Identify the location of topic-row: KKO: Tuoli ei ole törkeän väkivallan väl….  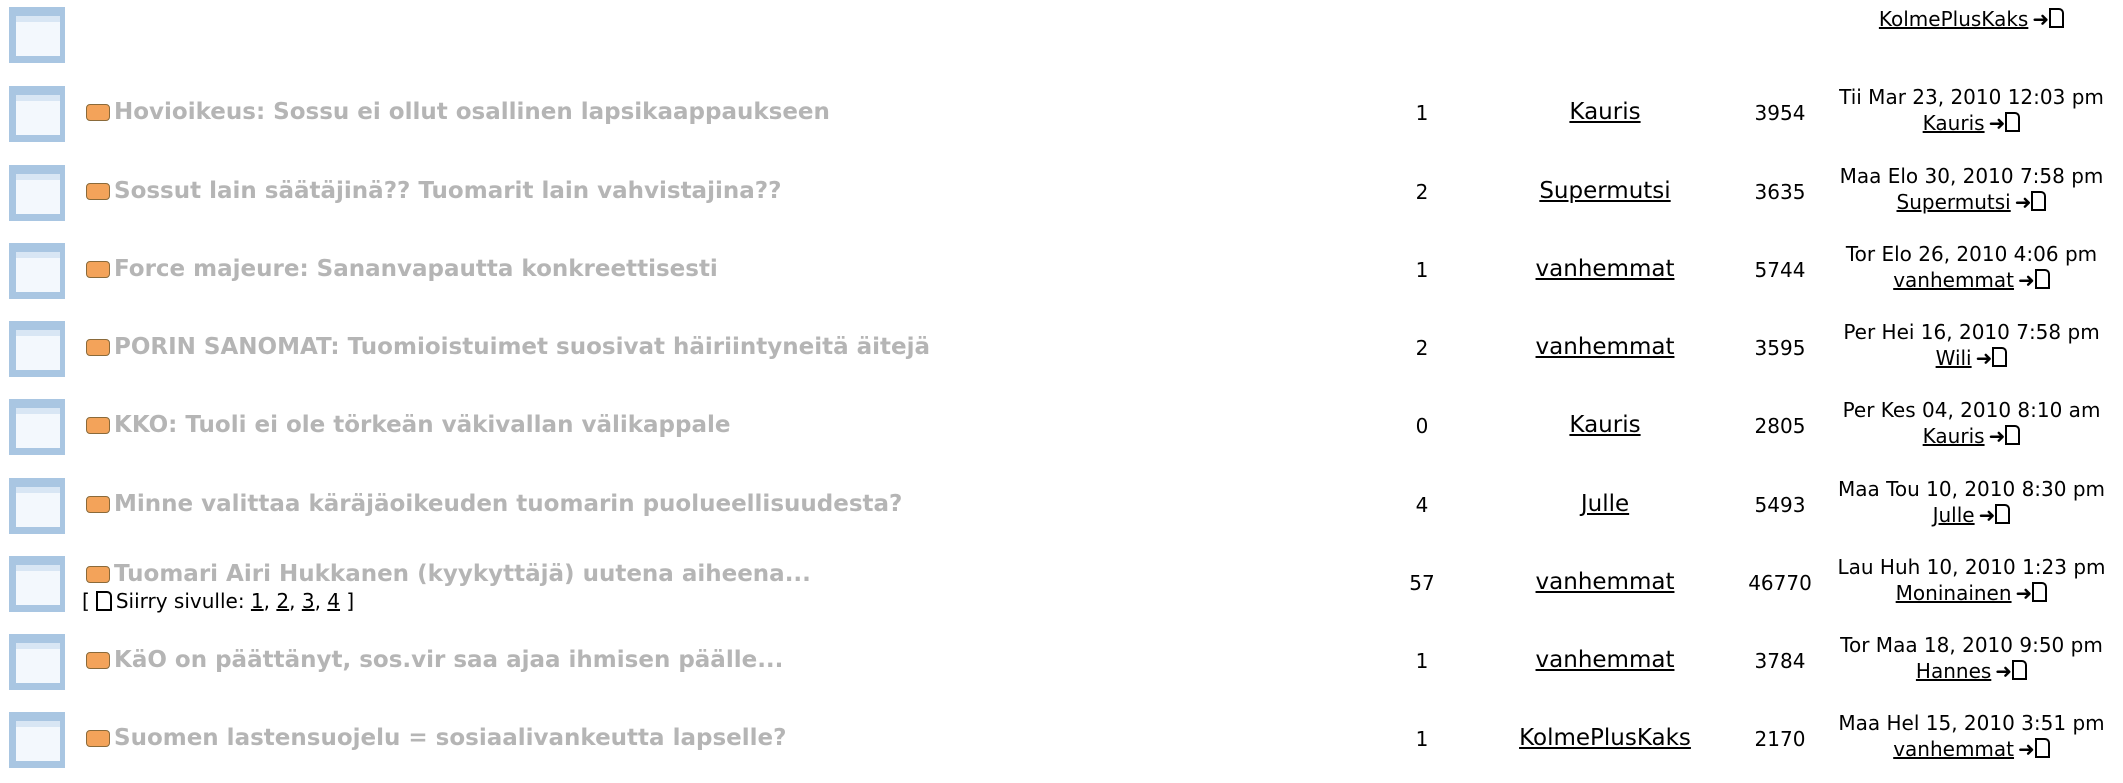
(1061, 431).